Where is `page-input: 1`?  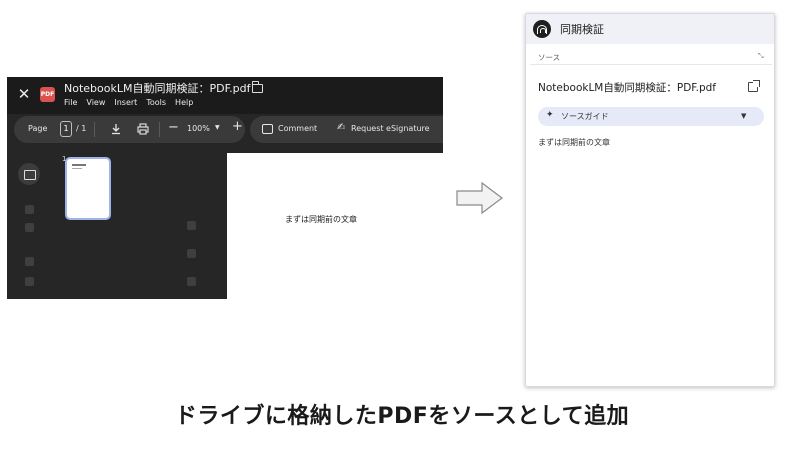 page-input: 1 is located at coordinates (66, 129).